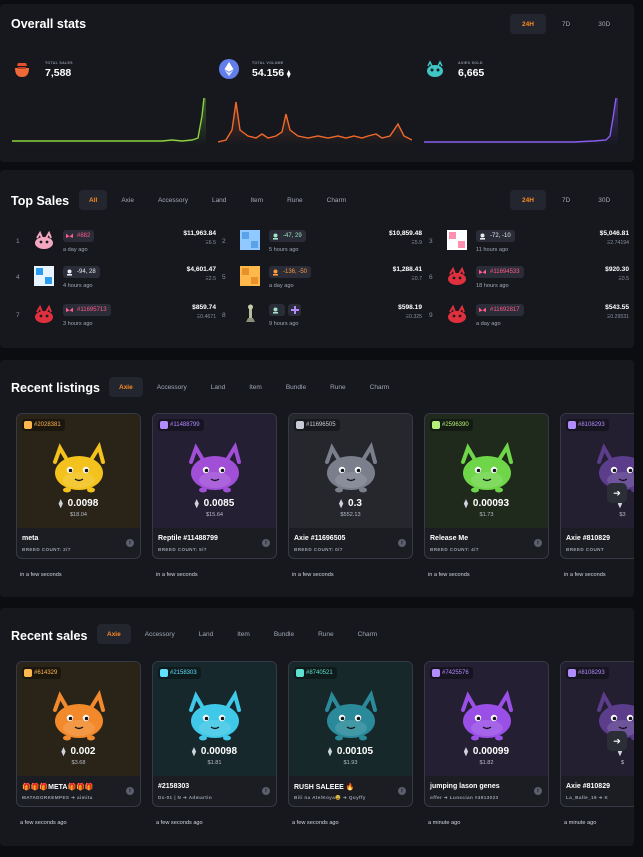  What do you see at coordinates (214, 751) in the screenshot?
I see `card-price: ⧫ 0.00098` at bounding box center [214, 751].